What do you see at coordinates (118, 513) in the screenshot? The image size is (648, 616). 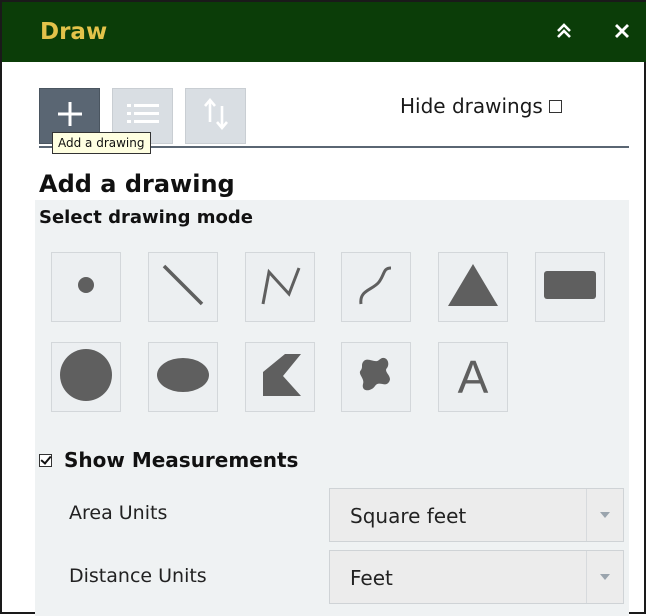 I see `area-units-label: Area Units` at bounding box center [118, 513].